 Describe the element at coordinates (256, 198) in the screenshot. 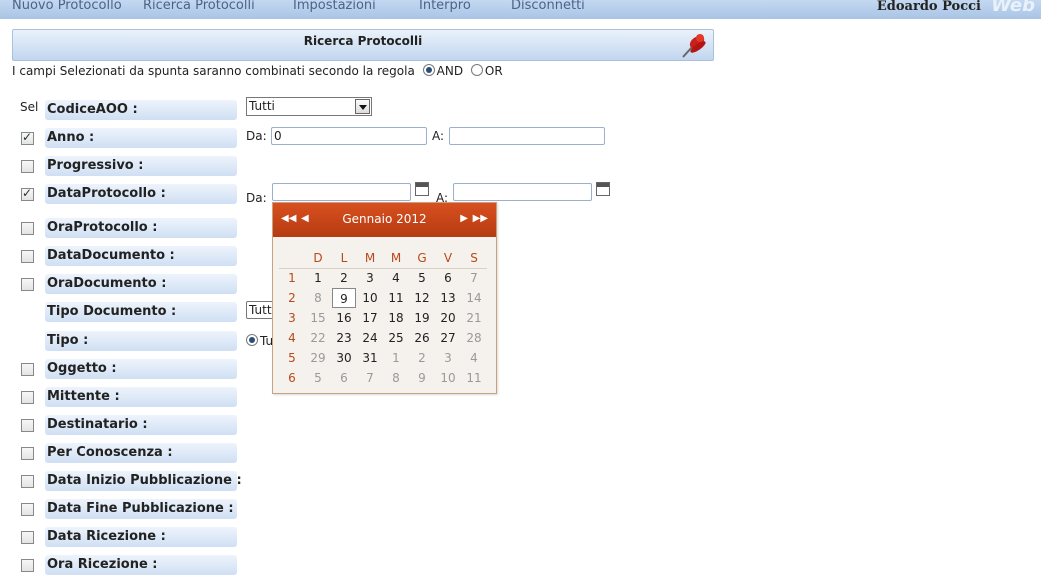

I see `dataprot-da-label: Da:` at that location.